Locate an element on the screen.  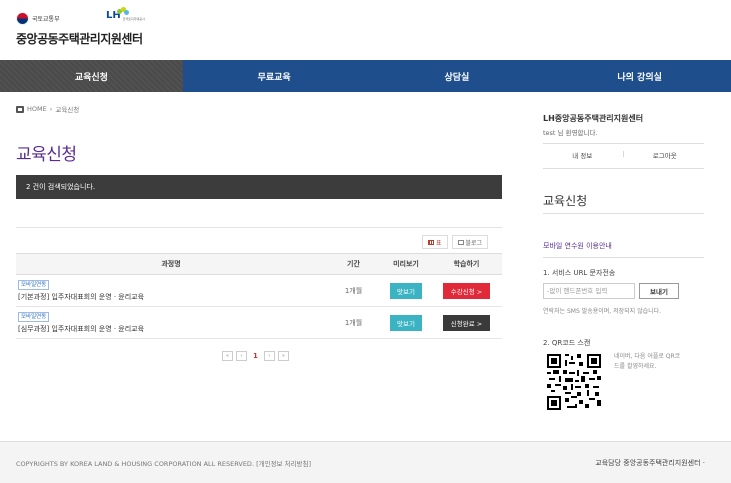
lh-logo: LH 한국토지주택공사 is located at coordinates (125, 14).